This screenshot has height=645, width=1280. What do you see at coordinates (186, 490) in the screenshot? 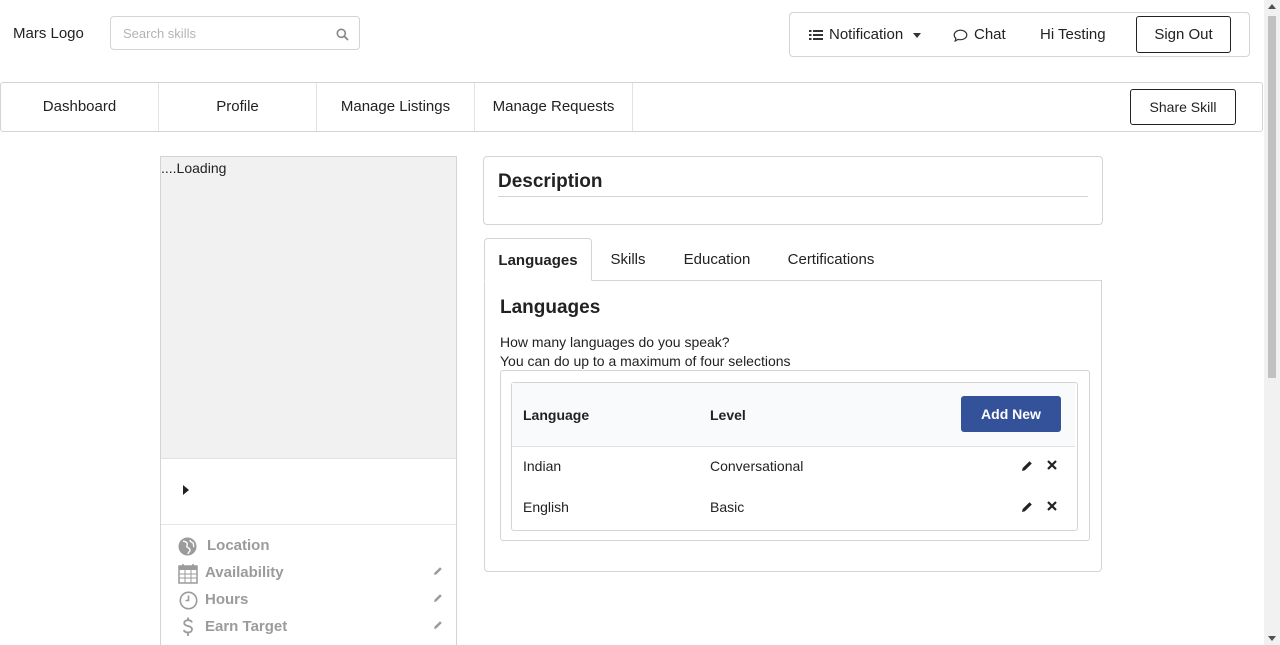
I see `play-icon` at bounding box center [186, 490].